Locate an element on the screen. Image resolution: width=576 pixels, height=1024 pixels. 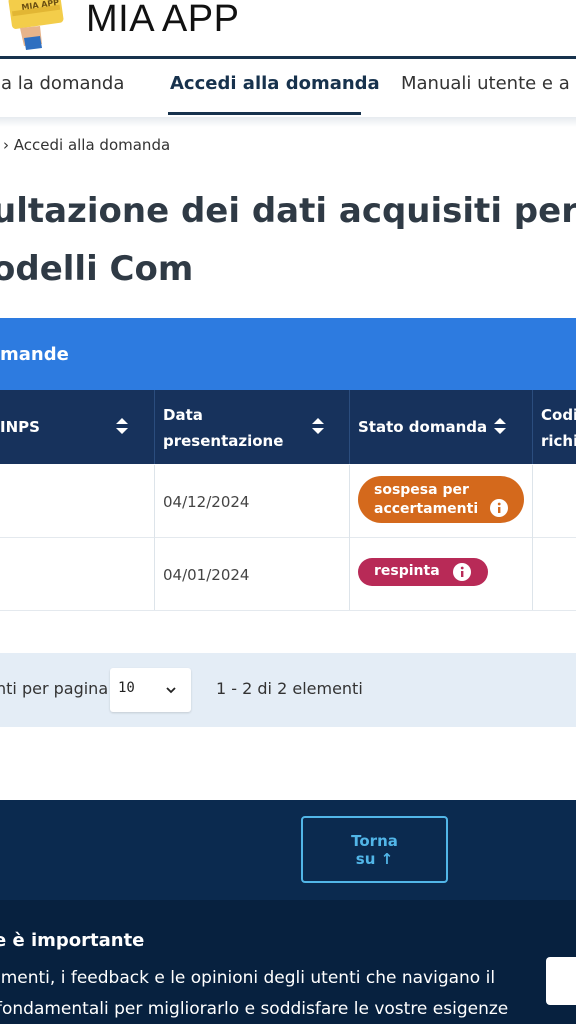
back-to-top-label-2: su ↑ is located at coordinates (374, 859).